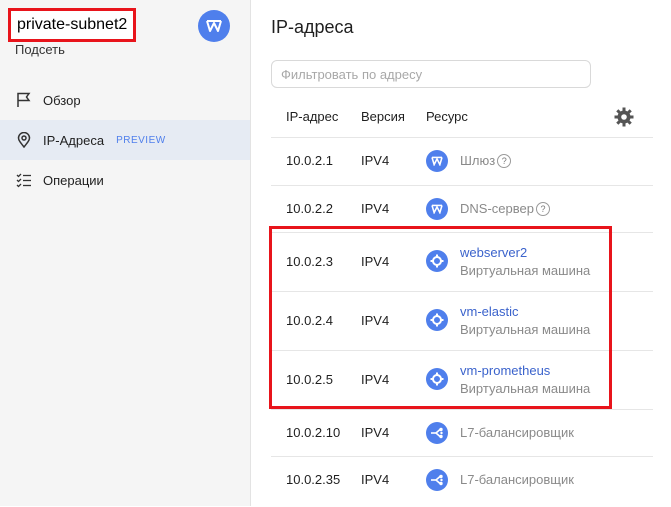 The height and width of the screenshot is (507, 671). I want to click on sidebar-item-ip-addresses: IP-Адреса PREVIEW, so click(125, 140).